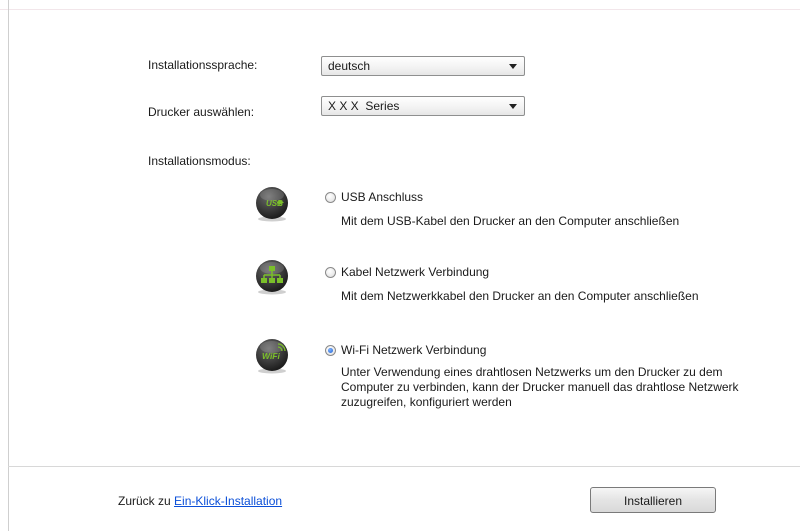  Describe the element at coordinates (199, 161) in the screenshot. I see `installation-mode-label: Installationsmodus:` at that location.